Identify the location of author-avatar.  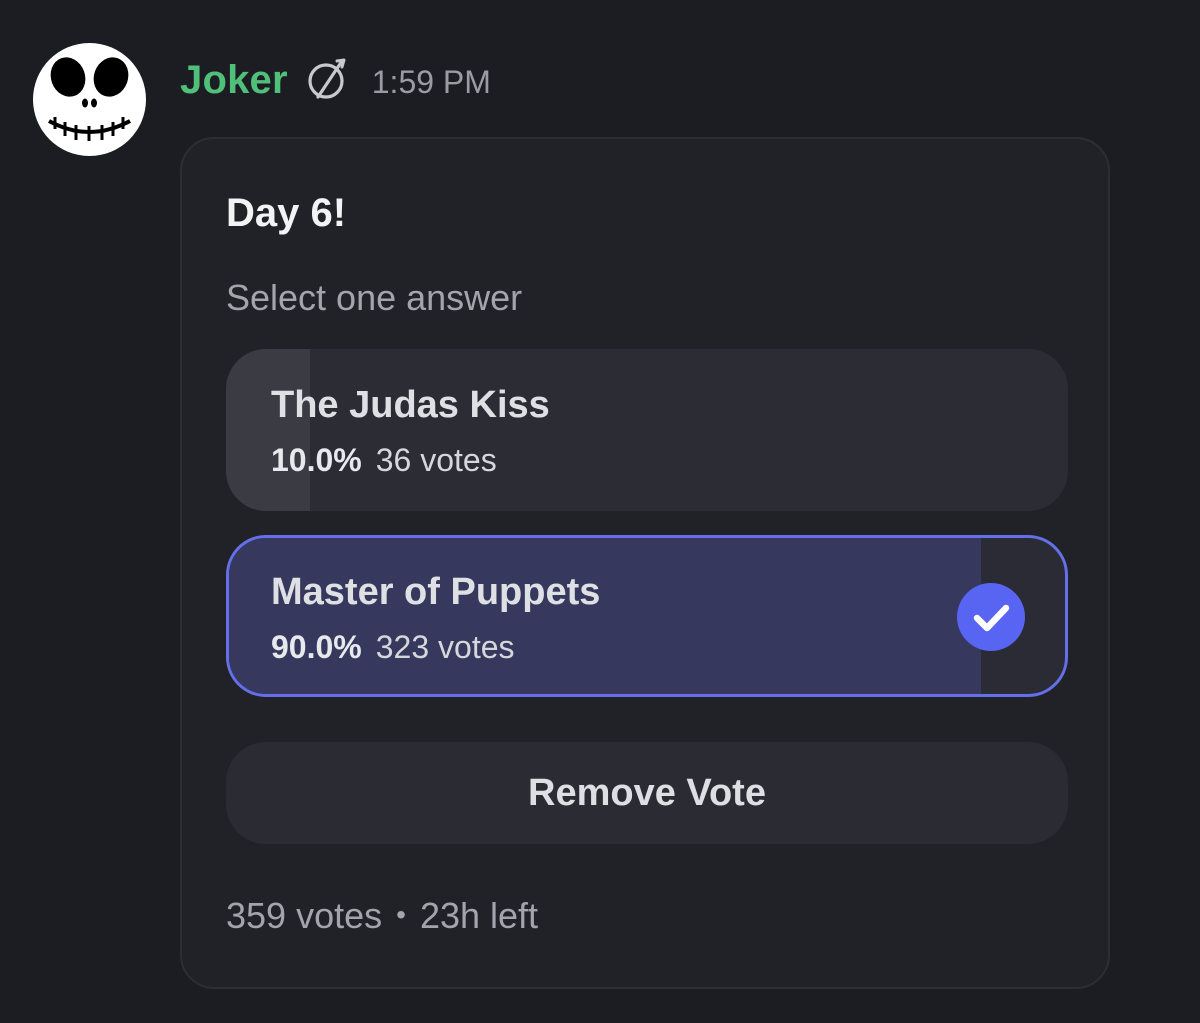
(89, 99).